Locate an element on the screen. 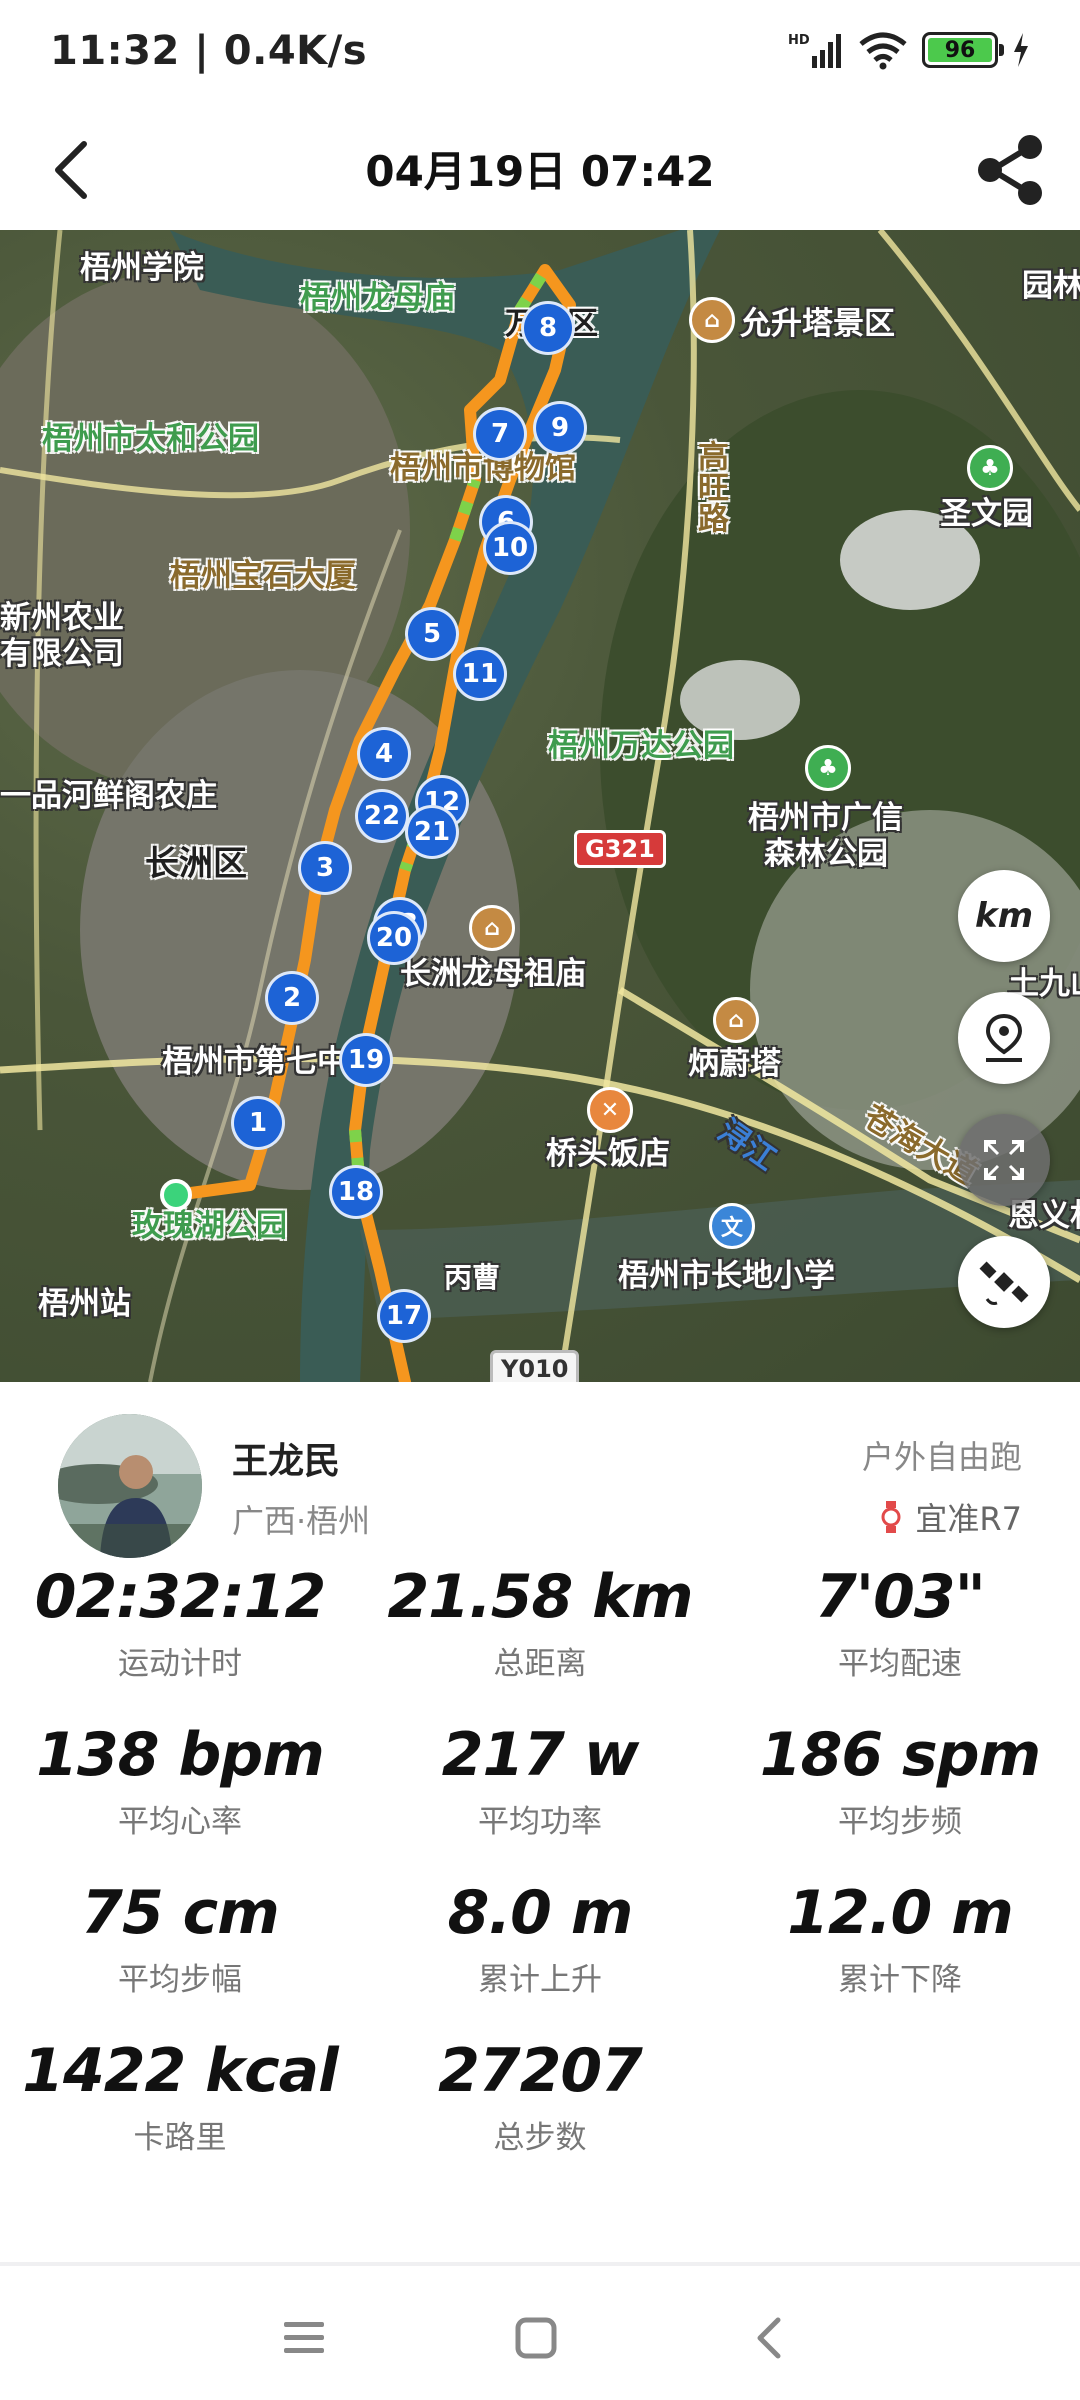 The image size is (1080, 2400). share-icon is located at coordinates (1010, 170).